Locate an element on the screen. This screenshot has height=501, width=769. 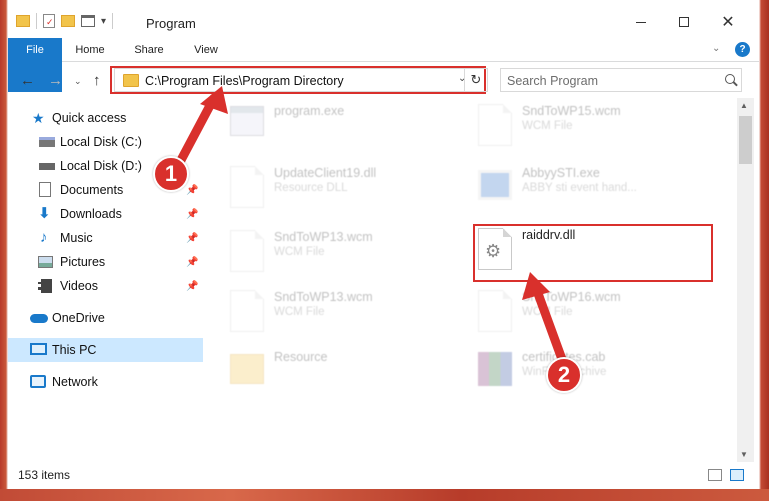
step-1-badge: 1 is located at coordinates (171, 174).